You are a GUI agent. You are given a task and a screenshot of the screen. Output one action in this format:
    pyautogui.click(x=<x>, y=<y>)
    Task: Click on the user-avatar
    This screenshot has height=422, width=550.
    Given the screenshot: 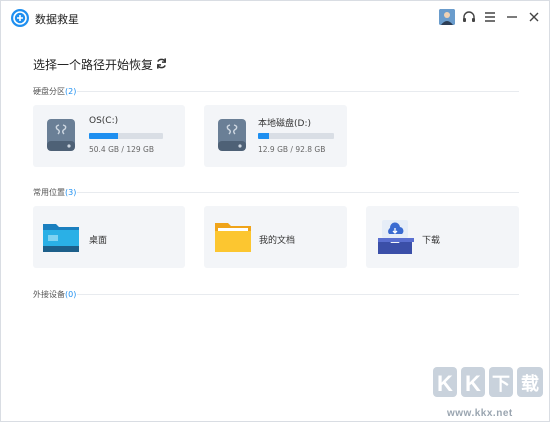 What is the action you would take?
    pyautogui.click(x=447, y=17)
    